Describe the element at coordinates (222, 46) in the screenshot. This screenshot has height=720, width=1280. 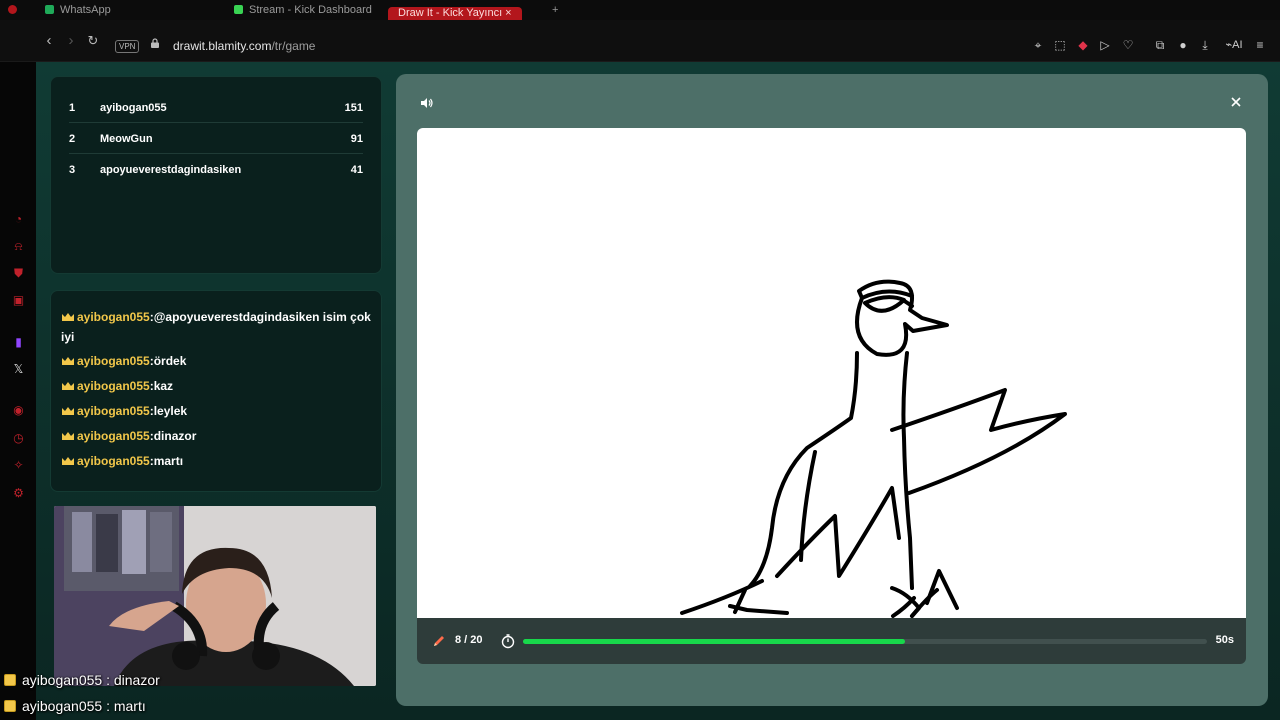
I see `url-host: drawit.blamity.com` at that location.